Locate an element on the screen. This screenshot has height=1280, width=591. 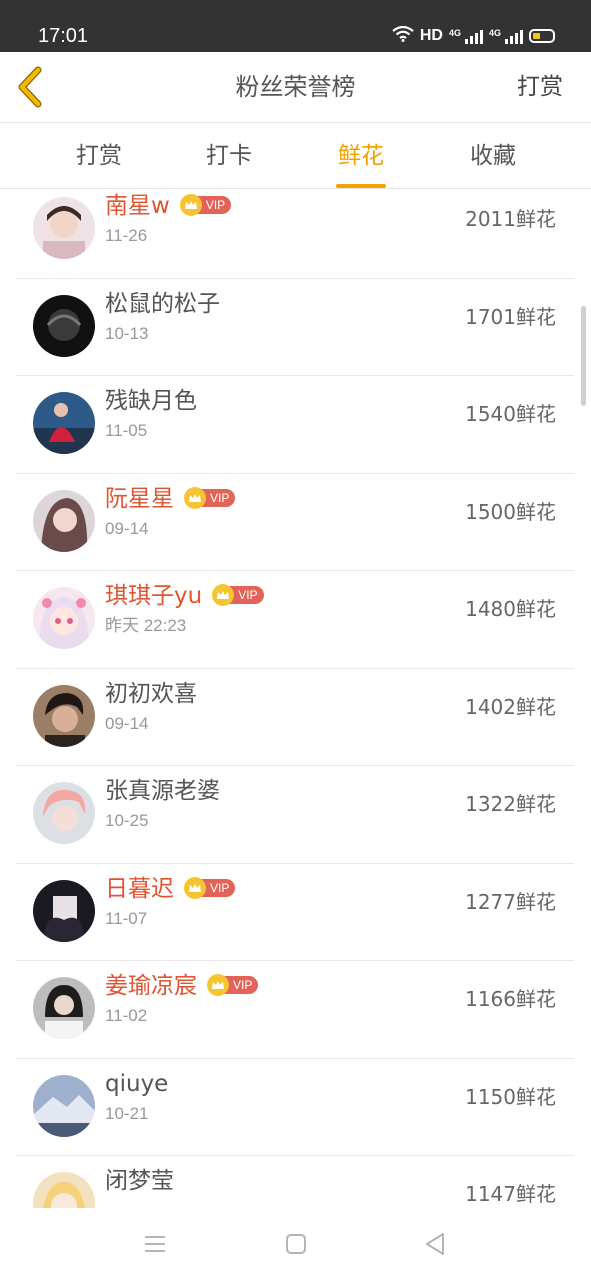
fan-name: qiuye is located at coordinates (136, 1084).